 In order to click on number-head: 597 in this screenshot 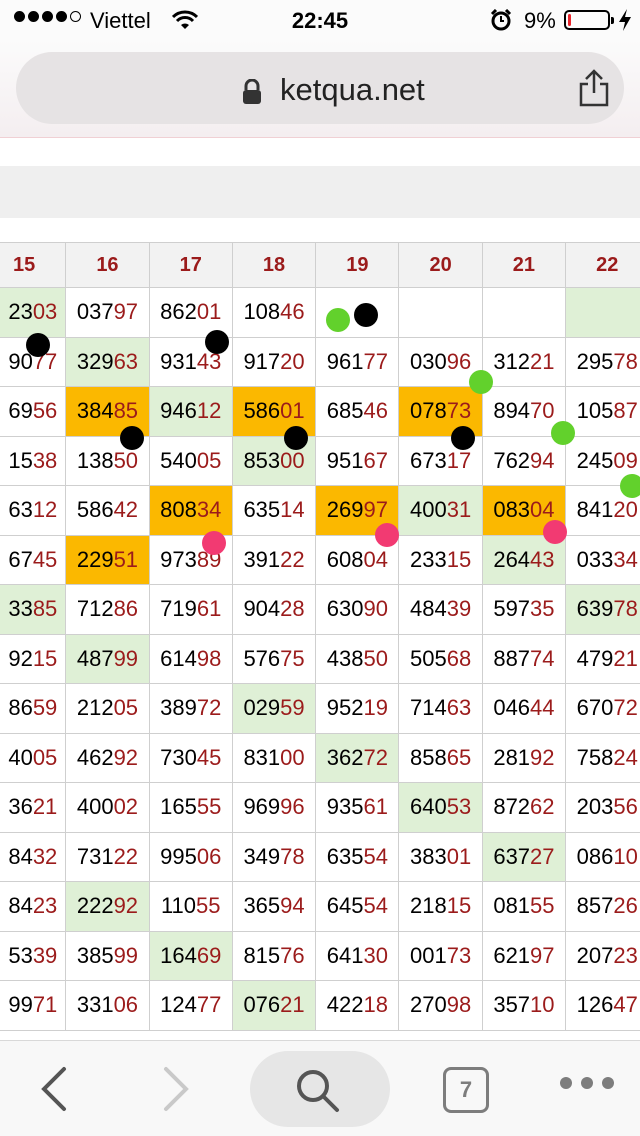, I will do `click(512, 609)`.